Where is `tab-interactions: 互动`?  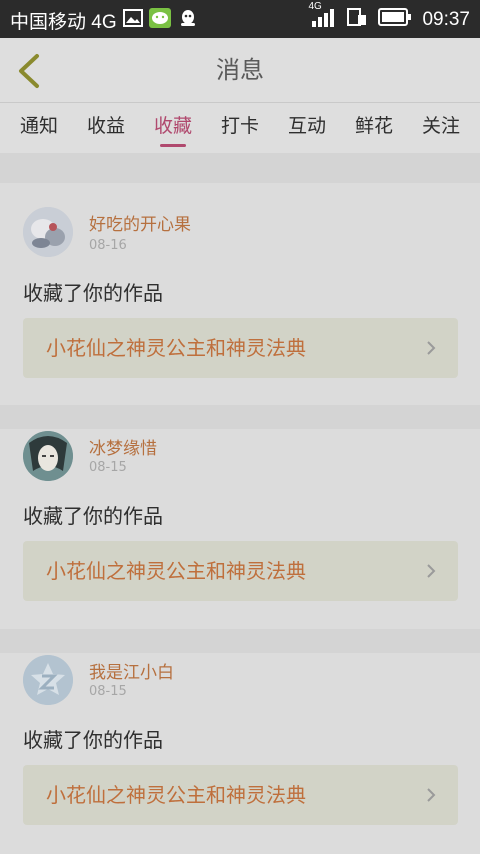 tab-interactions: 互动 is located at coordinates (307, 128).